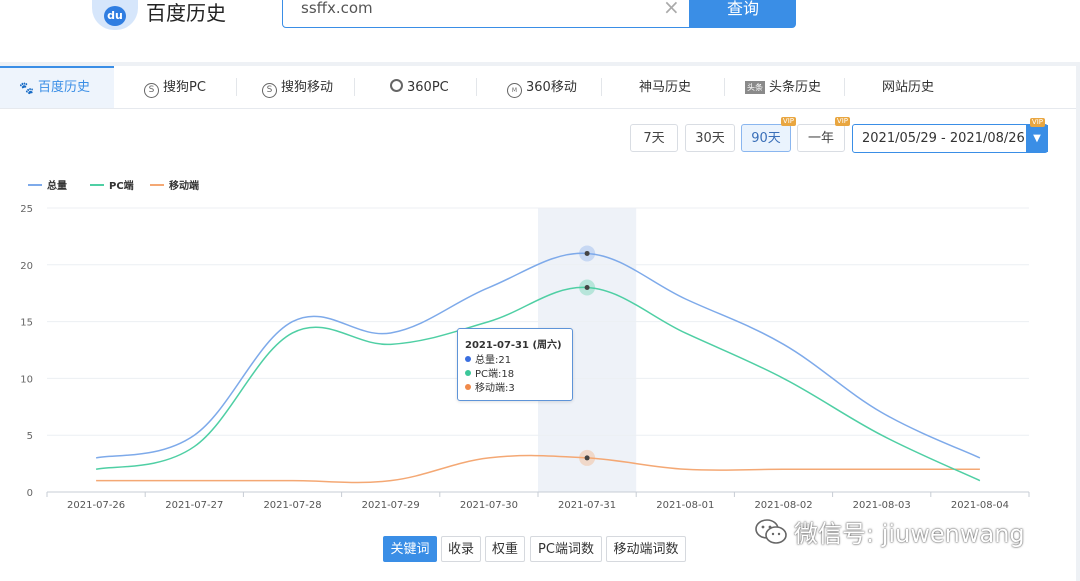 Image resolution: width=1080 pixels, height=581 pixels. Describe the element at coordinates (587, 505) in the screenshot. I see `x-tick-label: 2021-07-31` at that location.